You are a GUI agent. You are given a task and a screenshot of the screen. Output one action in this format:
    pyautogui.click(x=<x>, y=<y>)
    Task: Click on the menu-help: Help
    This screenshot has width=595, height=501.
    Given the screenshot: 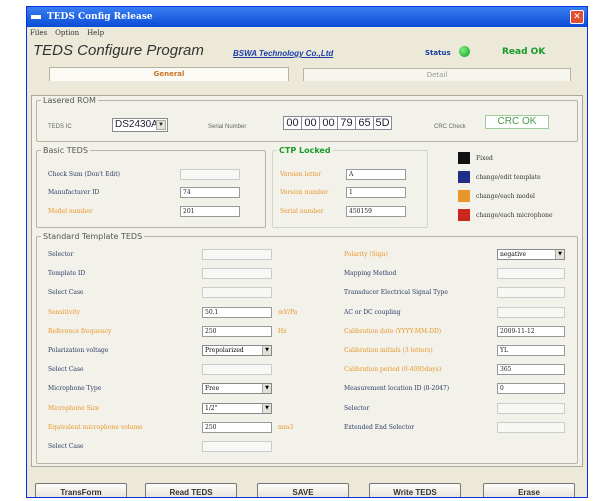 What is the action you would take?
    pyautogui.click(x=95, y=33)
    